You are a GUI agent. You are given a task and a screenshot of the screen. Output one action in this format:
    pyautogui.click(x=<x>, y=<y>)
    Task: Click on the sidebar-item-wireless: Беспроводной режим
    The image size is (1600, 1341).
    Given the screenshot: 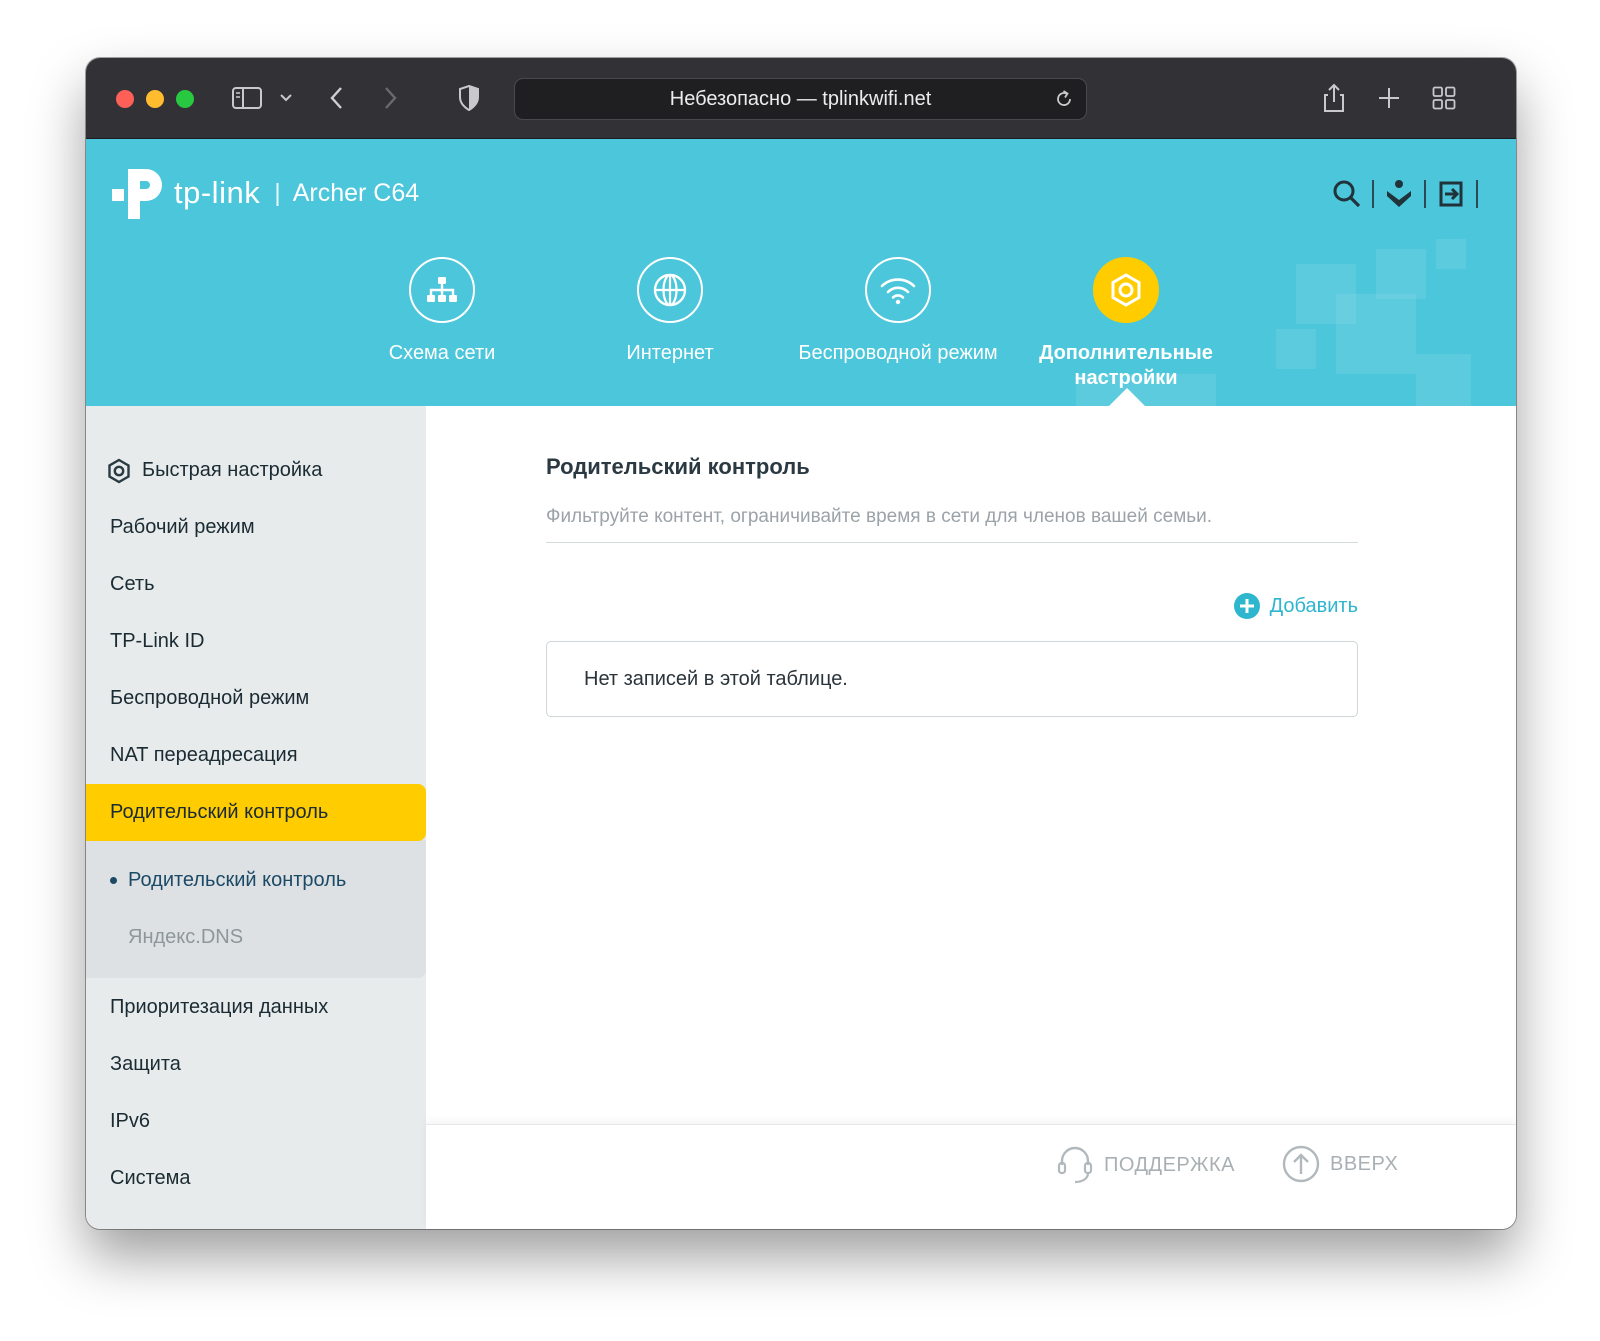 What is the action you would take?
    pyautogui.click(x=256, y=698)
    